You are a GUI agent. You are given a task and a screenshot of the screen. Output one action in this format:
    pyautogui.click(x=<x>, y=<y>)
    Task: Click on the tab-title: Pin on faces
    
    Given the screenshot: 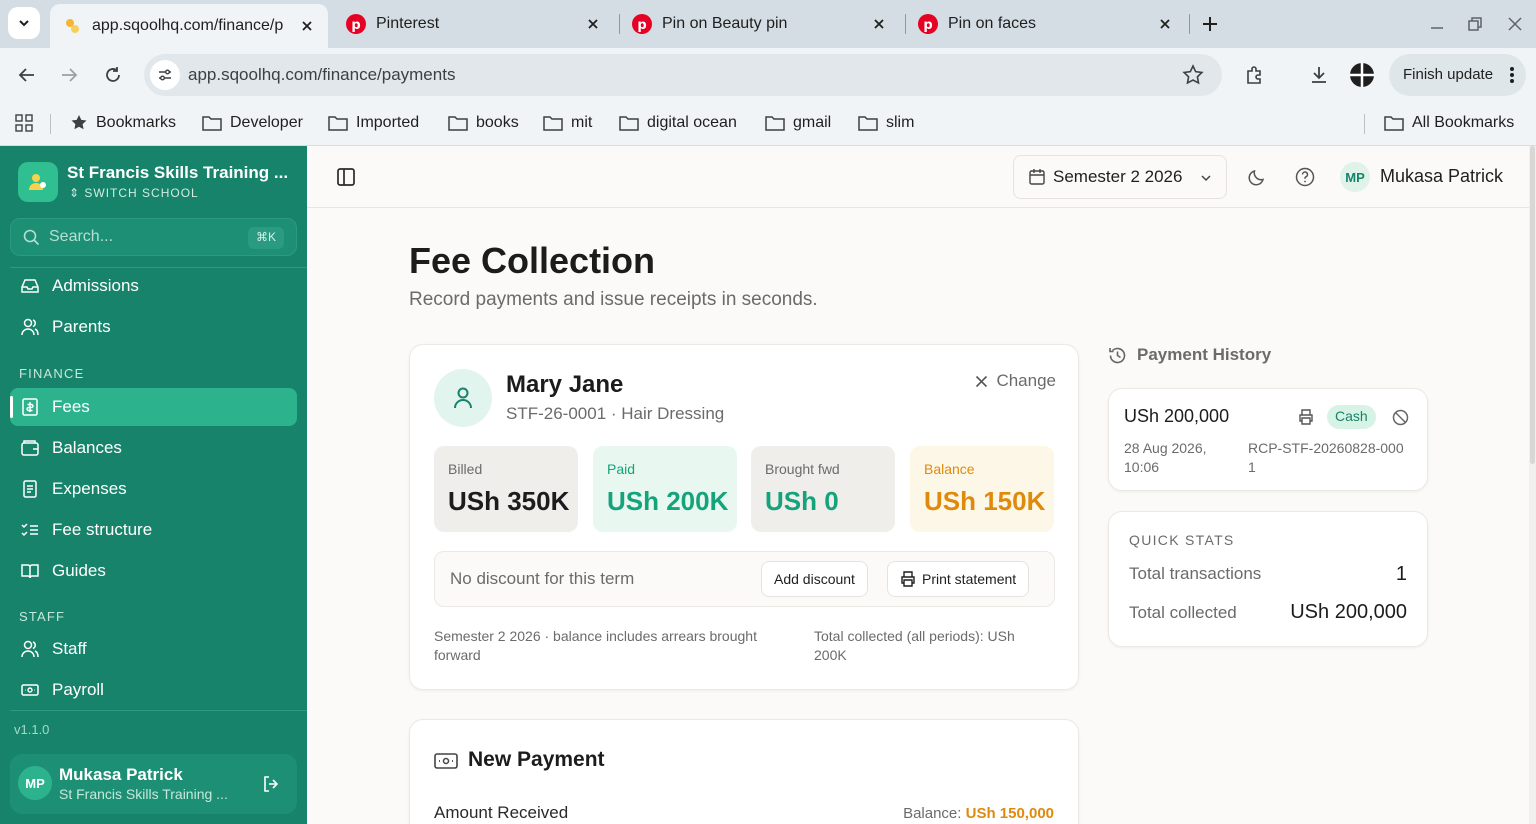 What is the action you would take?
    pyautogui.click(x=992, y=23)
    